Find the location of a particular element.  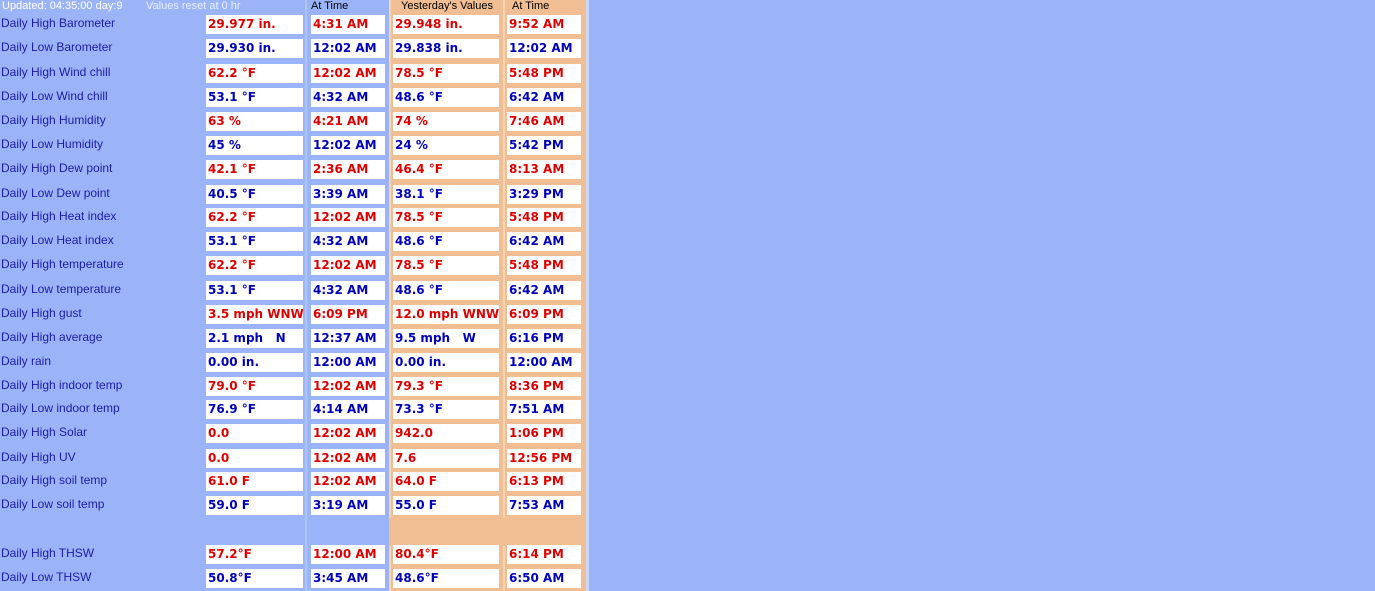

yesterday-value: 24 % is located at coordinates (446, 145).